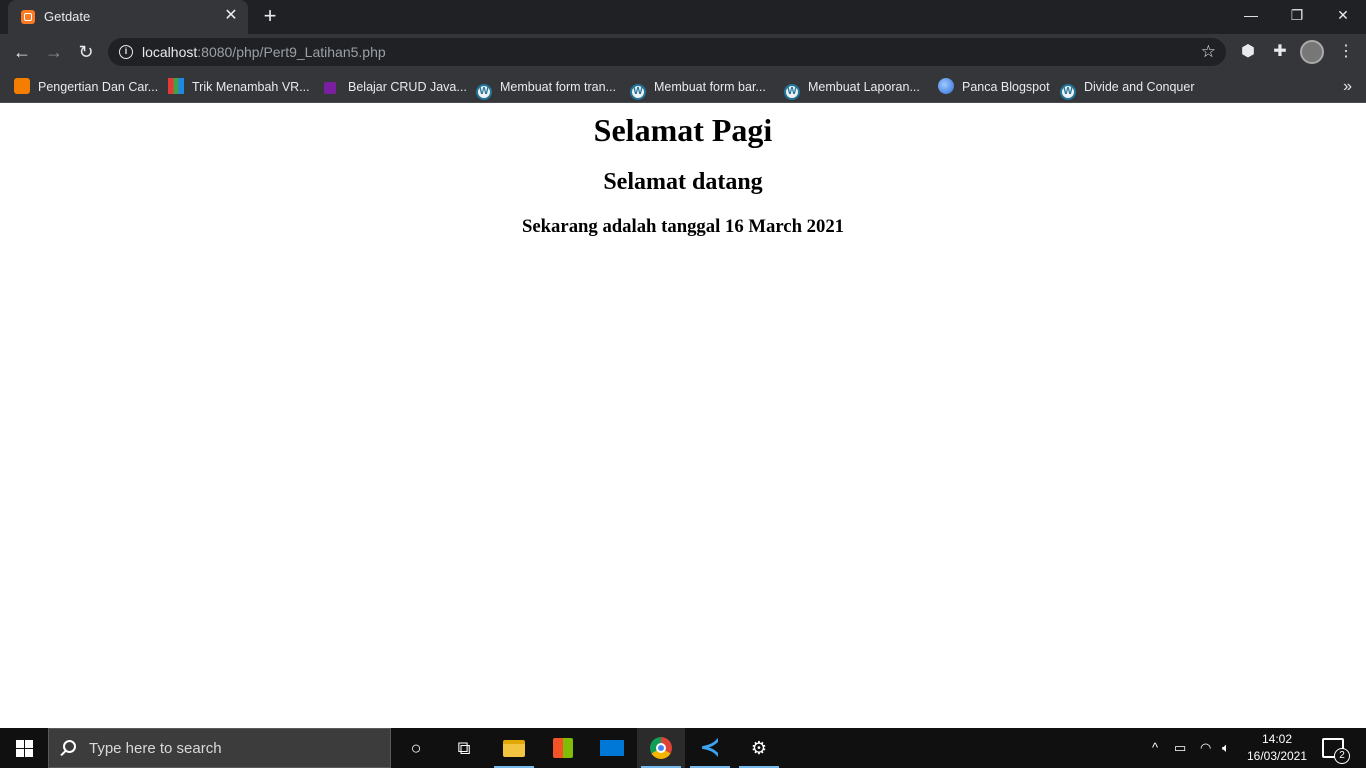 The width and height of the screenshot is (1366, 773). I want to click on bookmark-label: Panca Blogspot, so click(1006, 87).